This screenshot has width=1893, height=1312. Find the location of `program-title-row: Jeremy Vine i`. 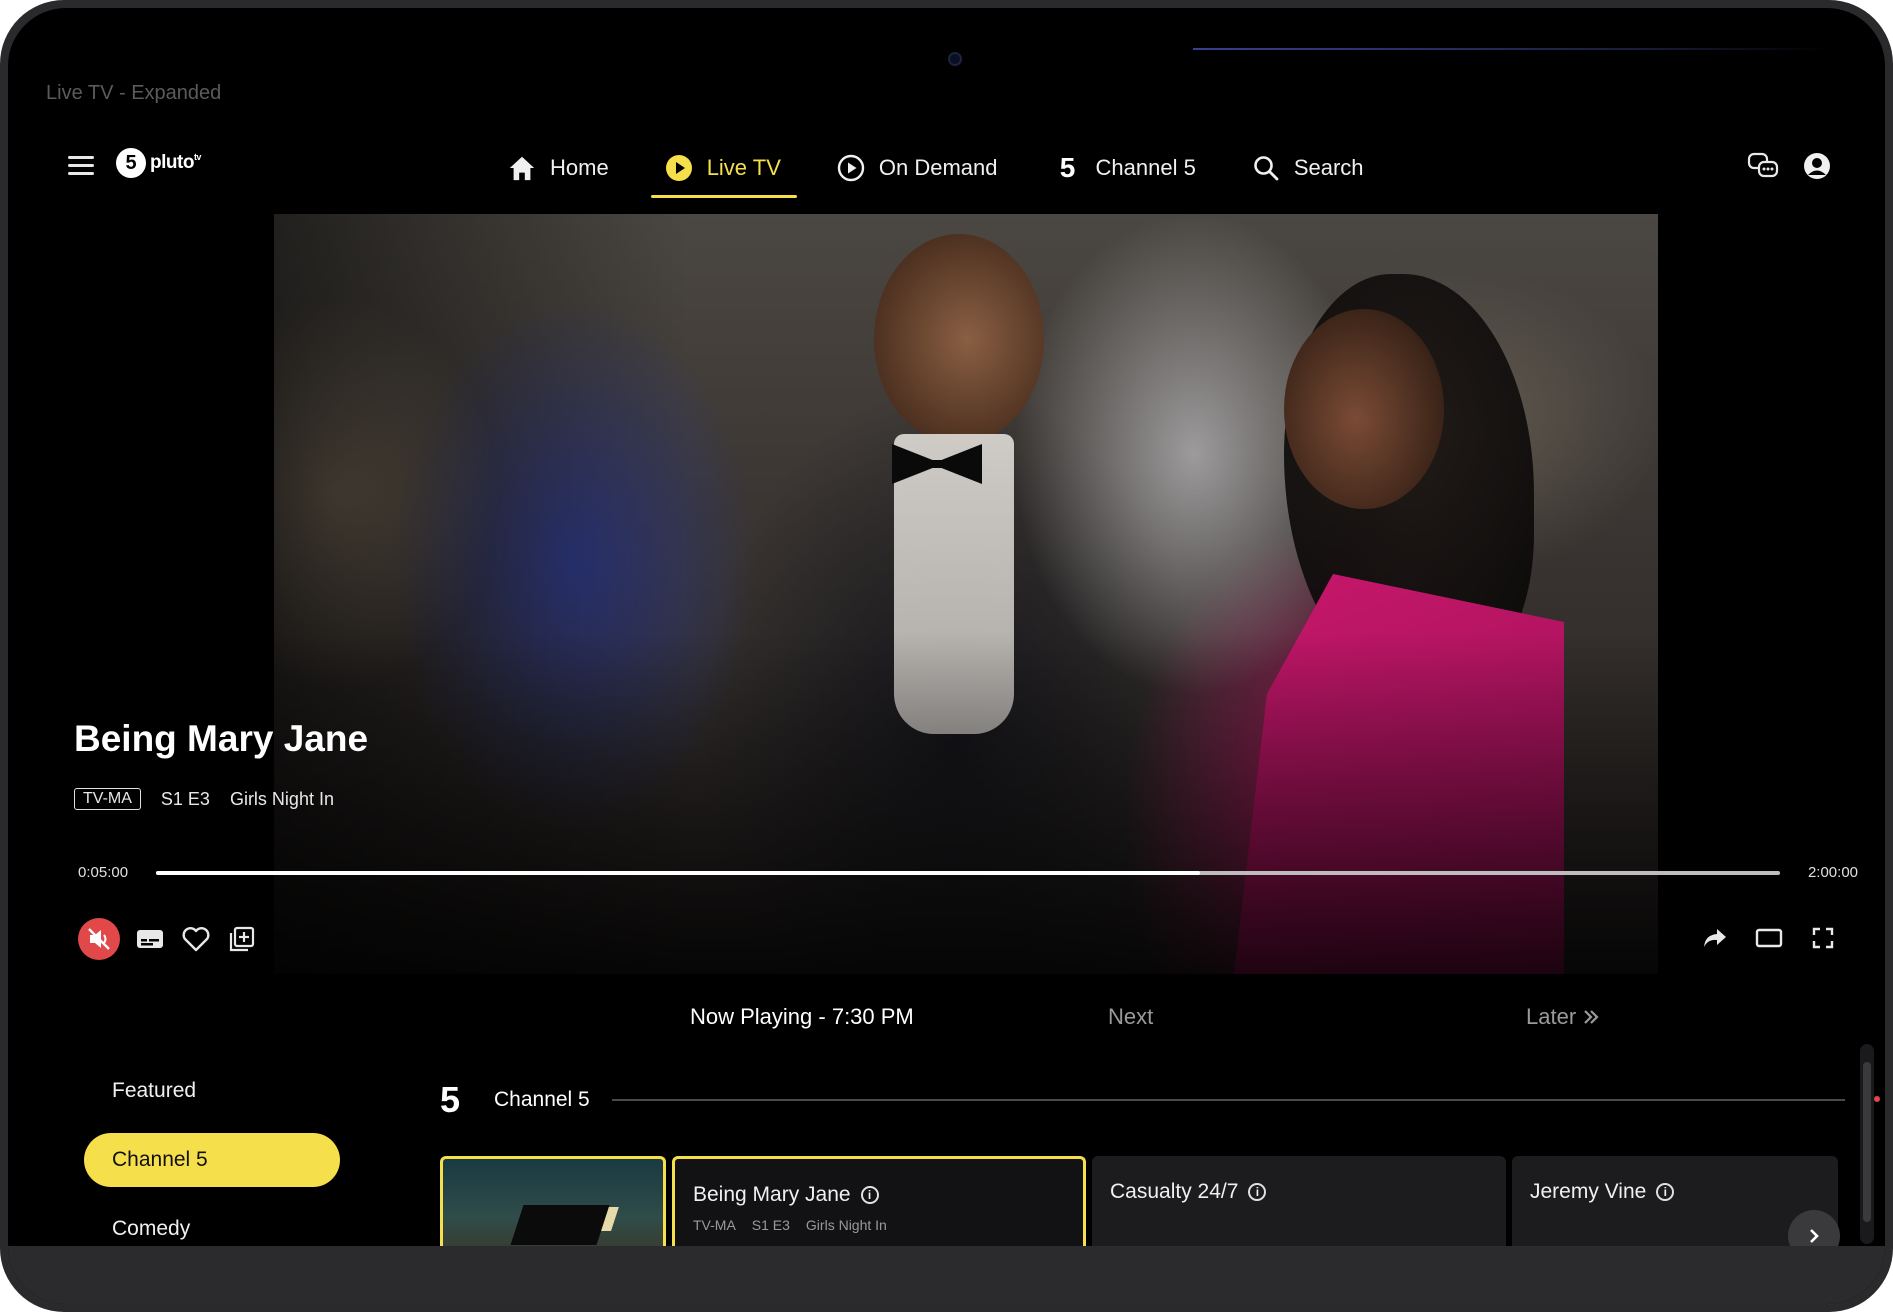

program-title-row: Jeremy Vine i is located at coordinates (1675, 1192).